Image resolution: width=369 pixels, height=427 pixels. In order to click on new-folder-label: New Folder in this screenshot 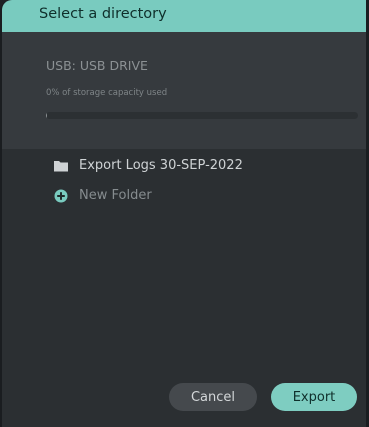, I will do `click(115, 195)`.